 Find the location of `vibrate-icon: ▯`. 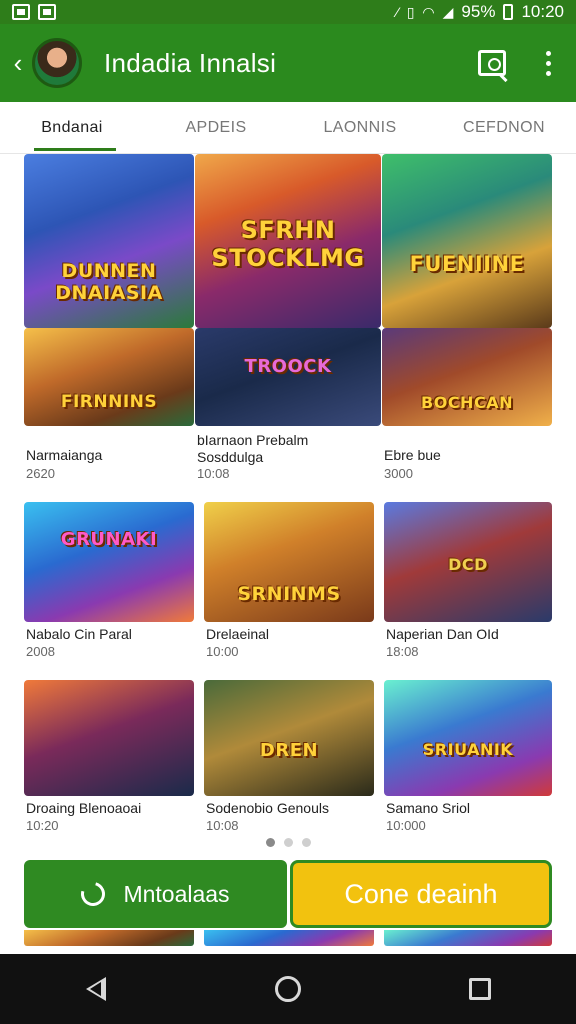

vibrate-icon: ▯ is located at coordinates (410, 12).